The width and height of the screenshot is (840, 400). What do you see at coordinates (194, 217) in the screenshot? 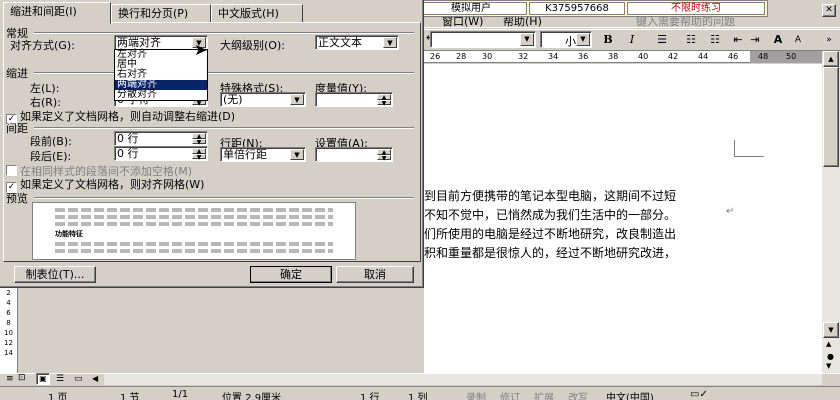
I see `preview-prev-paragraph` at bounding box center [194, 217].